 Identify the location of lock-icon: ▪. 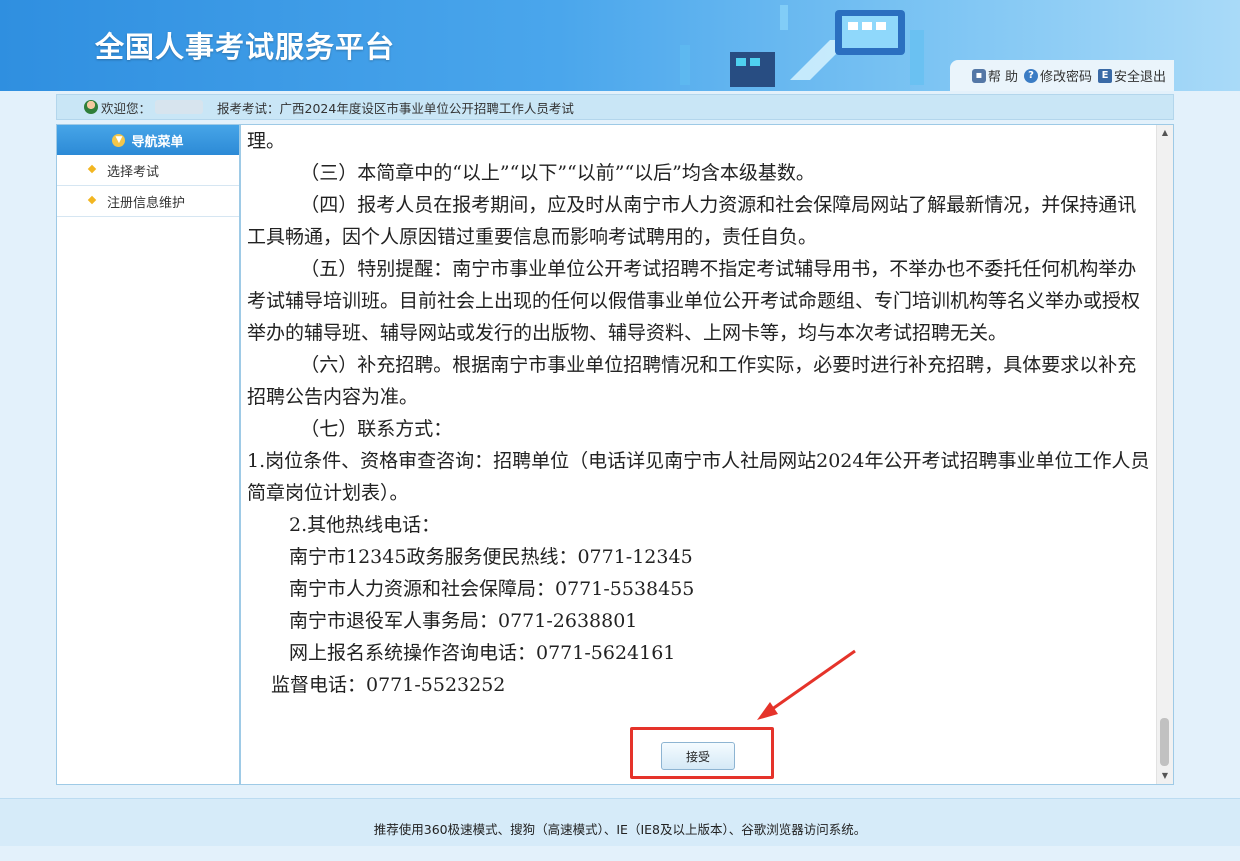
(978, 75).